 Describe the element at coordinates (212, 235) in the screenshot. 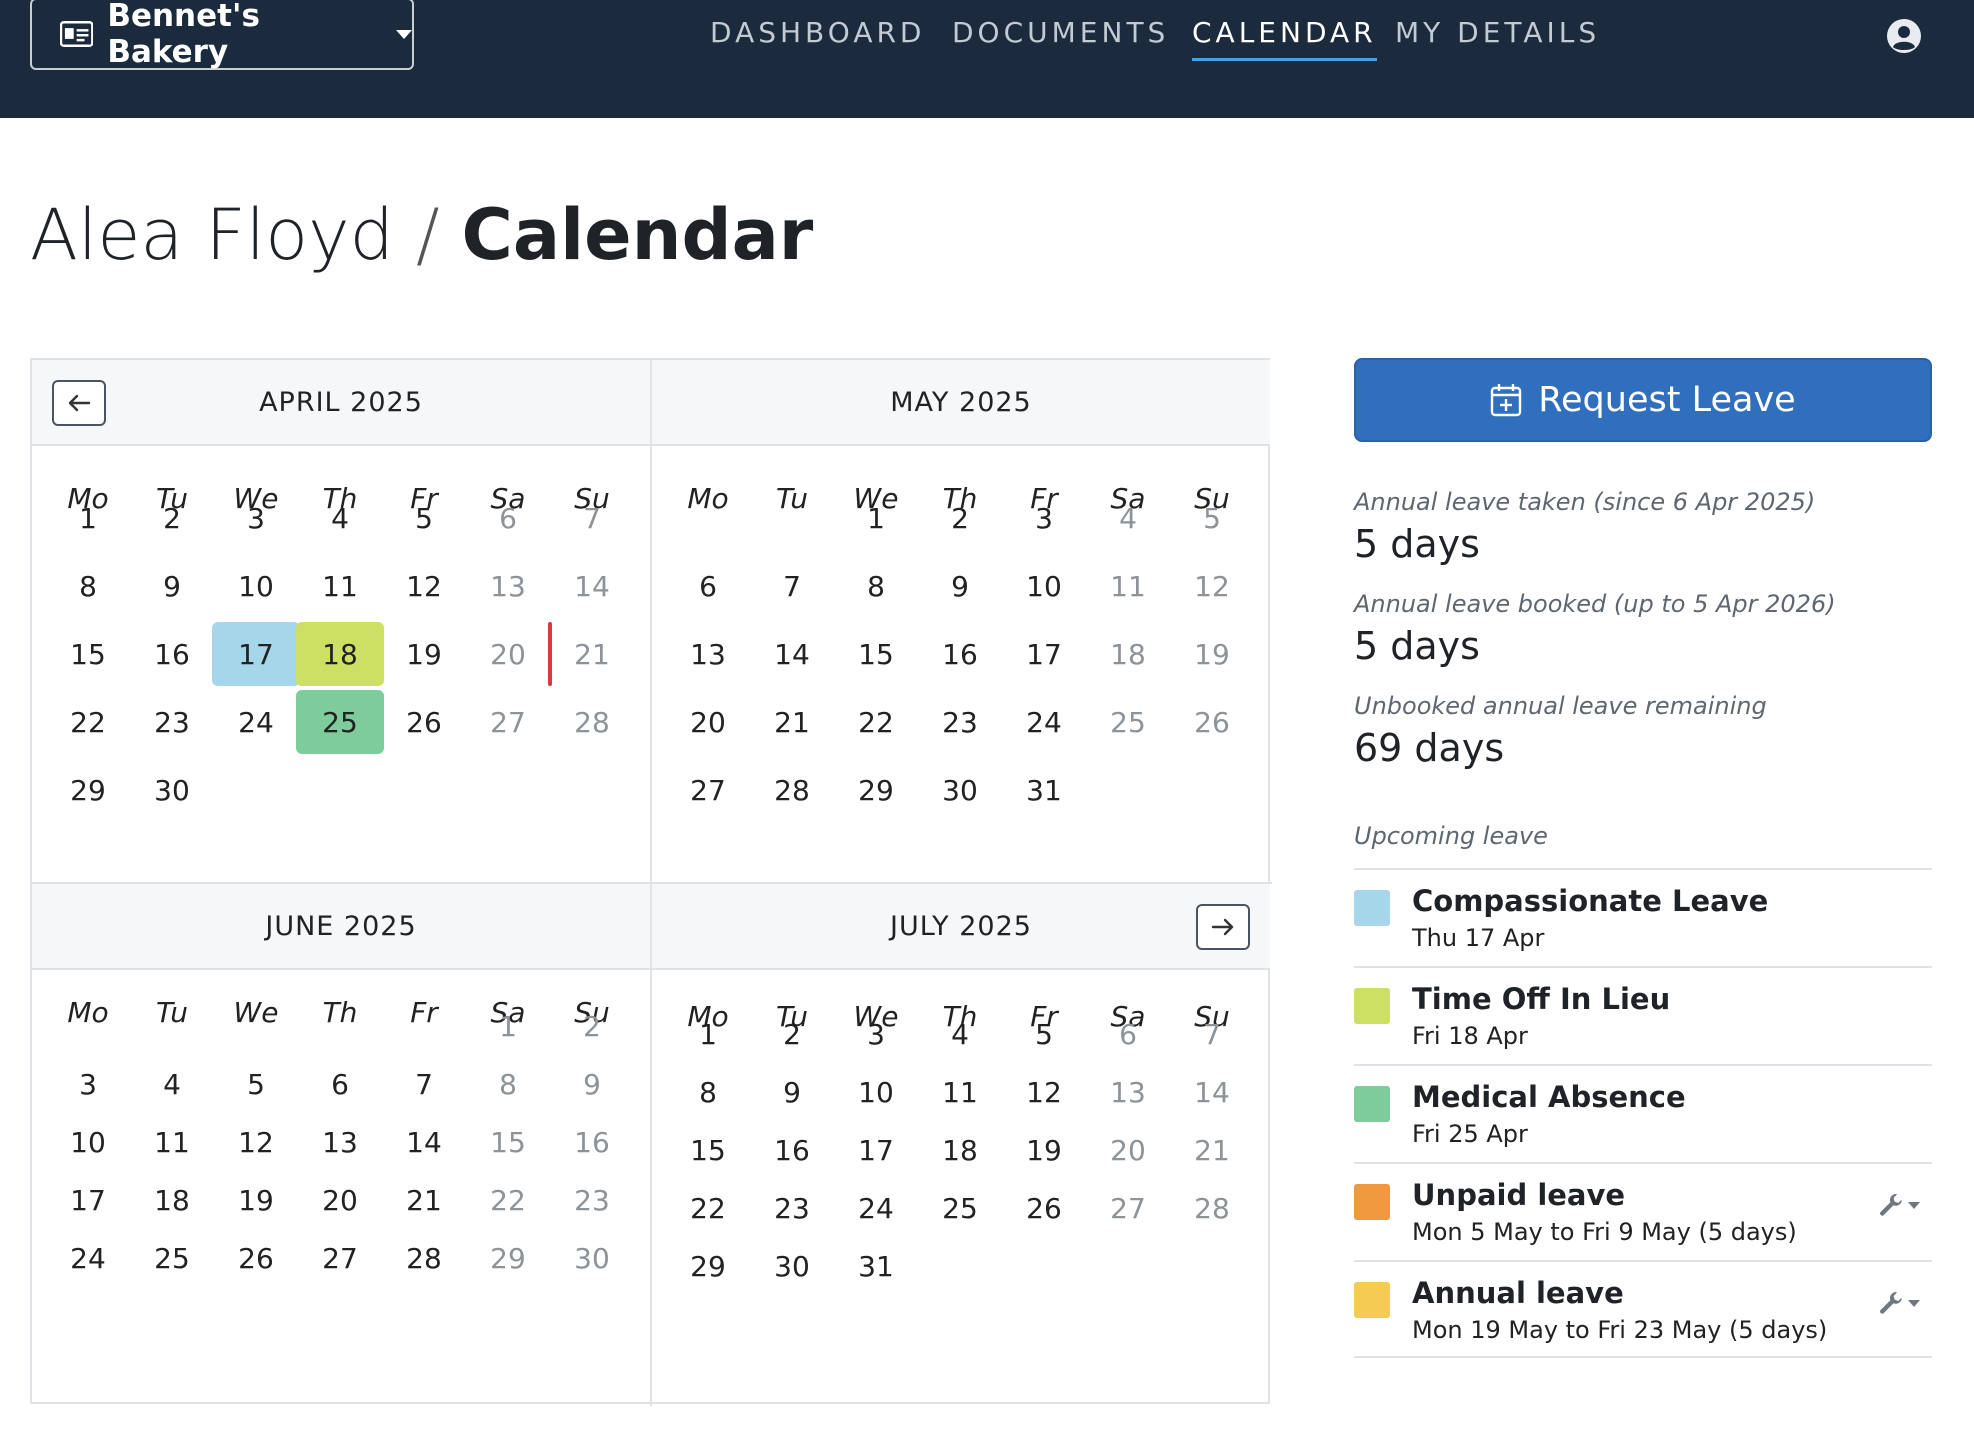

I see `breadcrumb-person: Alea Floyd` at that location.